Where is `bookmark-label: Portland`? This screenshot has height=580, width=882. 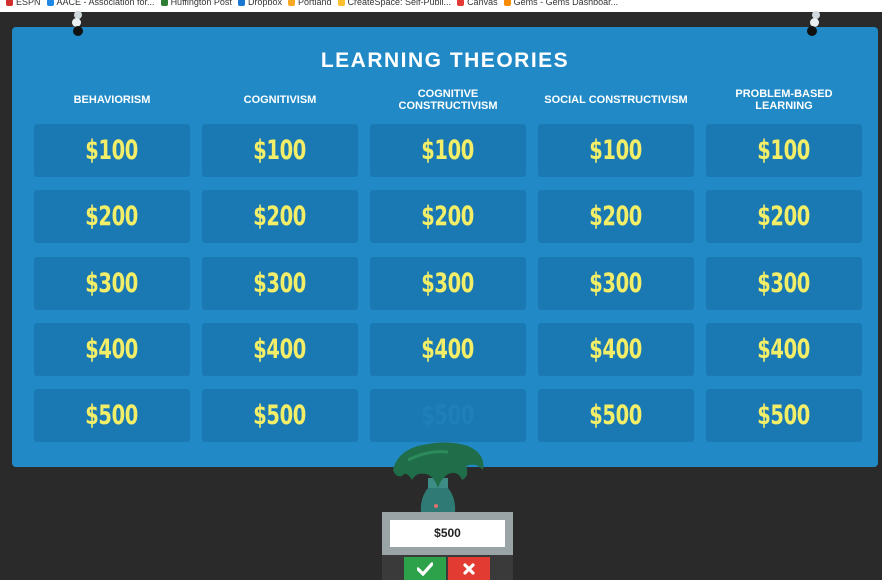
bookmark-label: Portland is located at coordinates (314, 3).